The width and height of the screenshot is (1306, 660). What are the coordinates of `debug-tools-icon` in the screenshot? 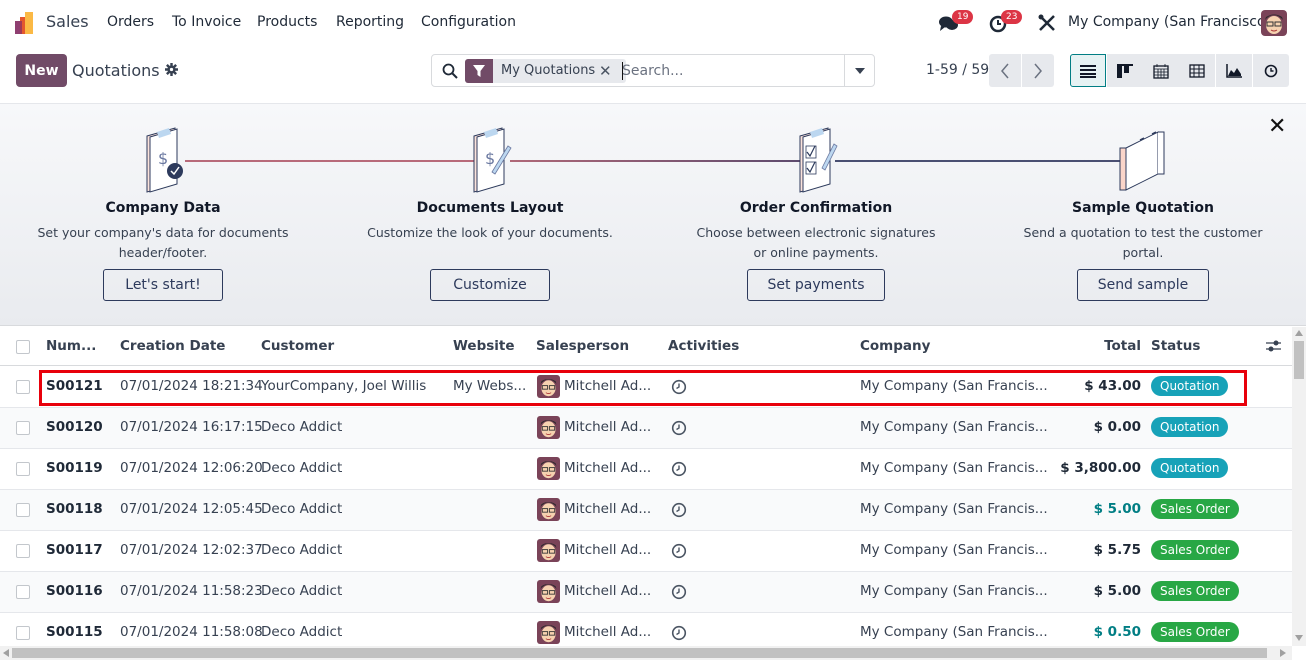 It's located at (1048, 24).